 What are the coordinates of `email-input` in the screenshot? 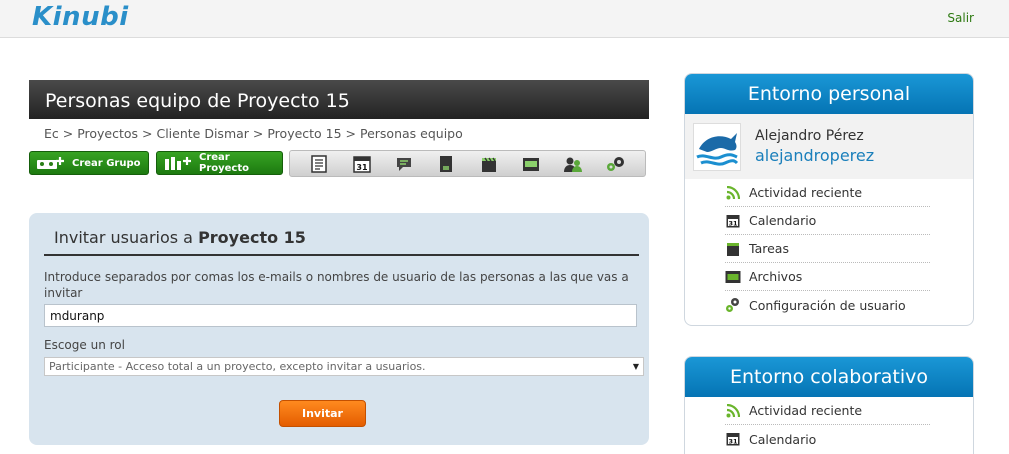 It's located at (340, 315).